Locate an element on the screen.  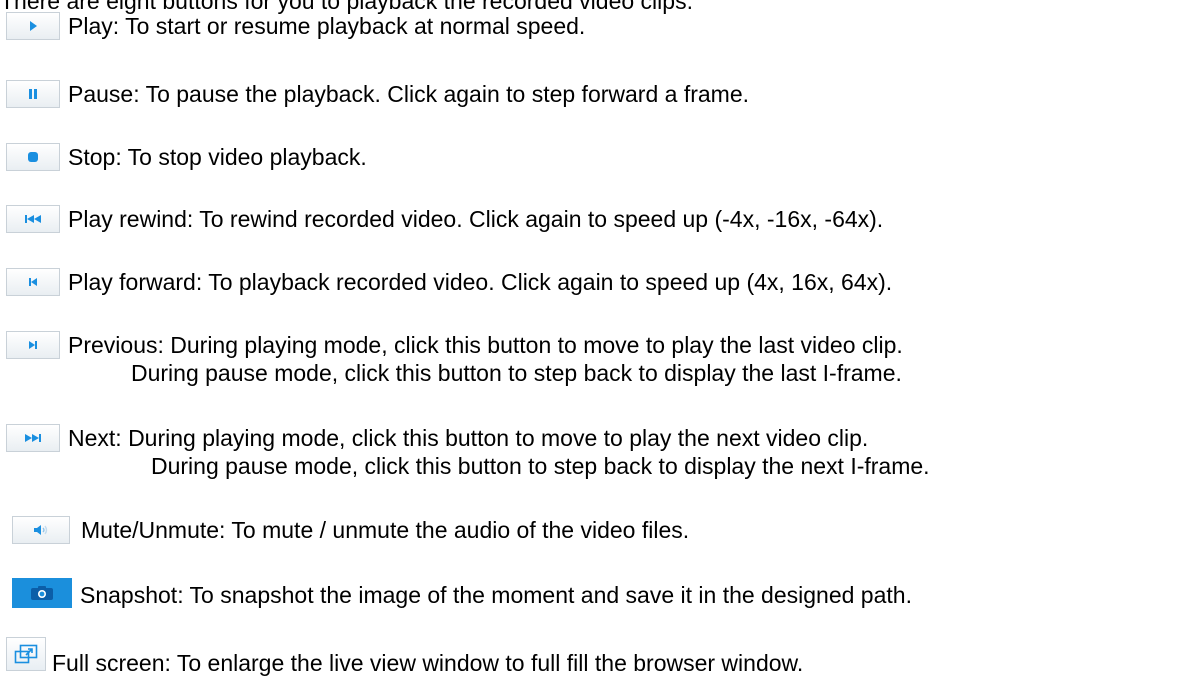
next-icon is located at coordinates (33, 438).